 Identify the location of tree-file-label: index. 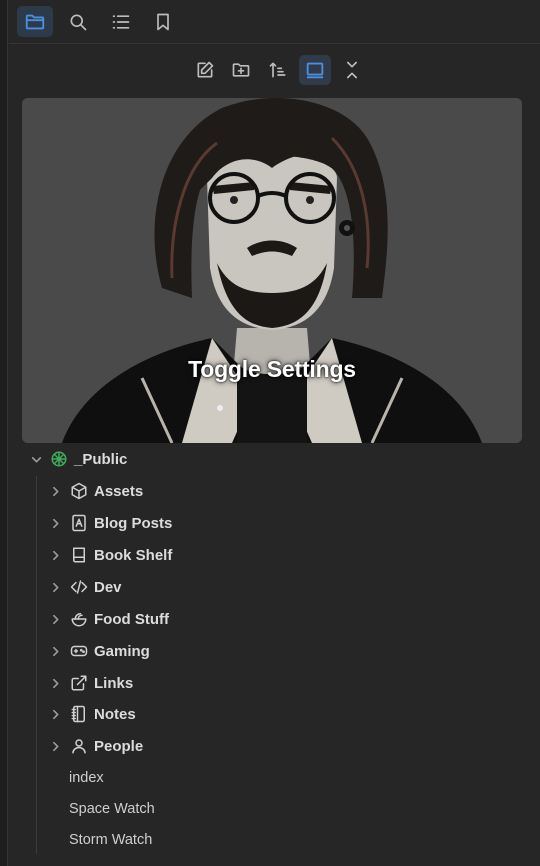
(86, 778).